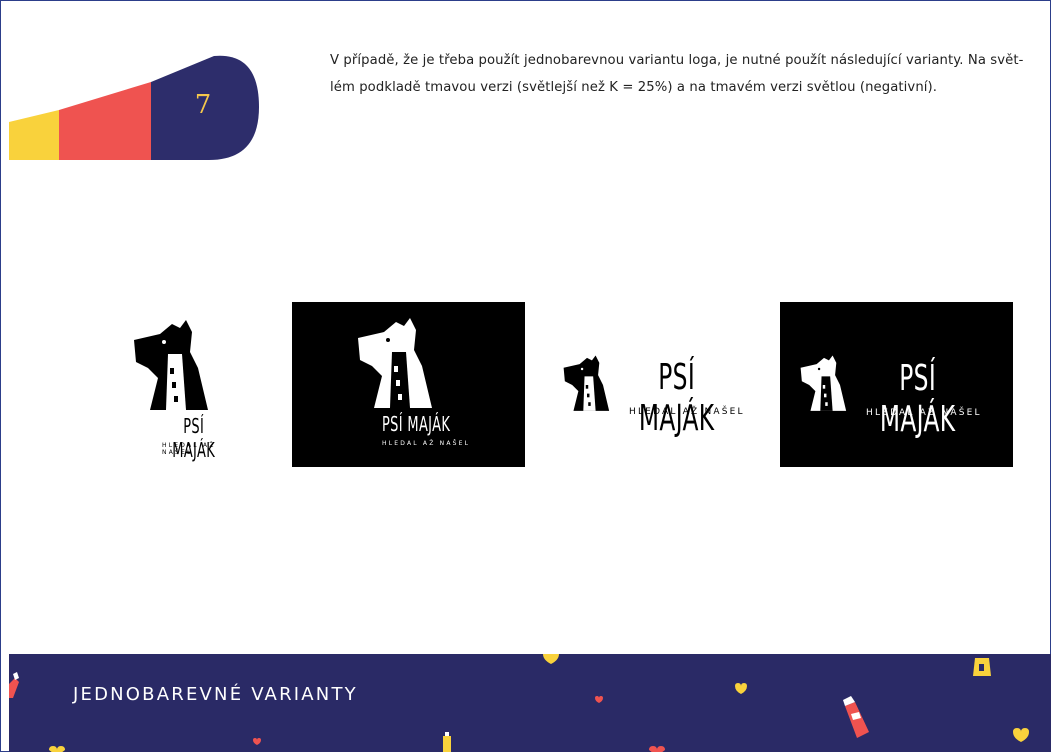  Describe the element at coordinates (203, 105) in the screenshot. I see `page-number: 7` at that location.